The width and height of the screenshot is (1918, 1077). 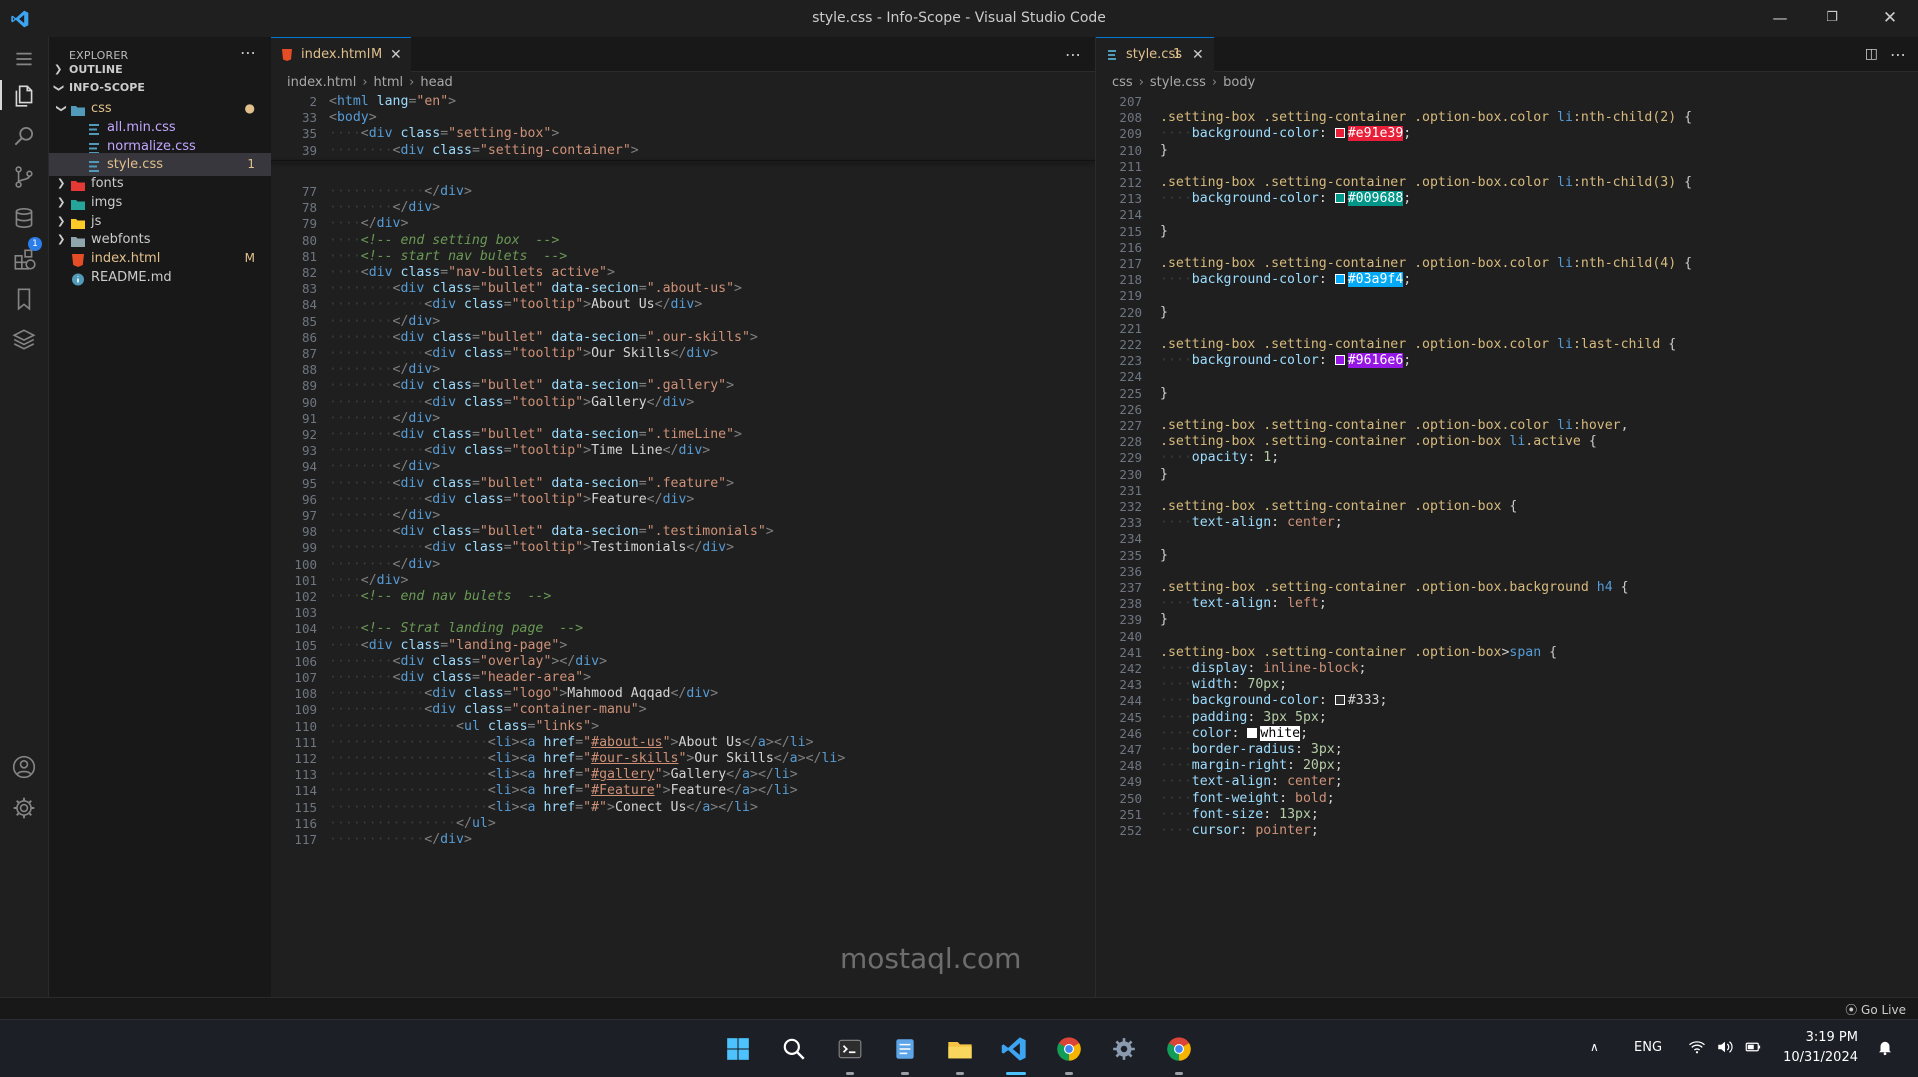 What do you see at coordinates (683, 565) in the screenshot?
I see `code-line: 100 ········</div>` at bounding box center [683, 565].